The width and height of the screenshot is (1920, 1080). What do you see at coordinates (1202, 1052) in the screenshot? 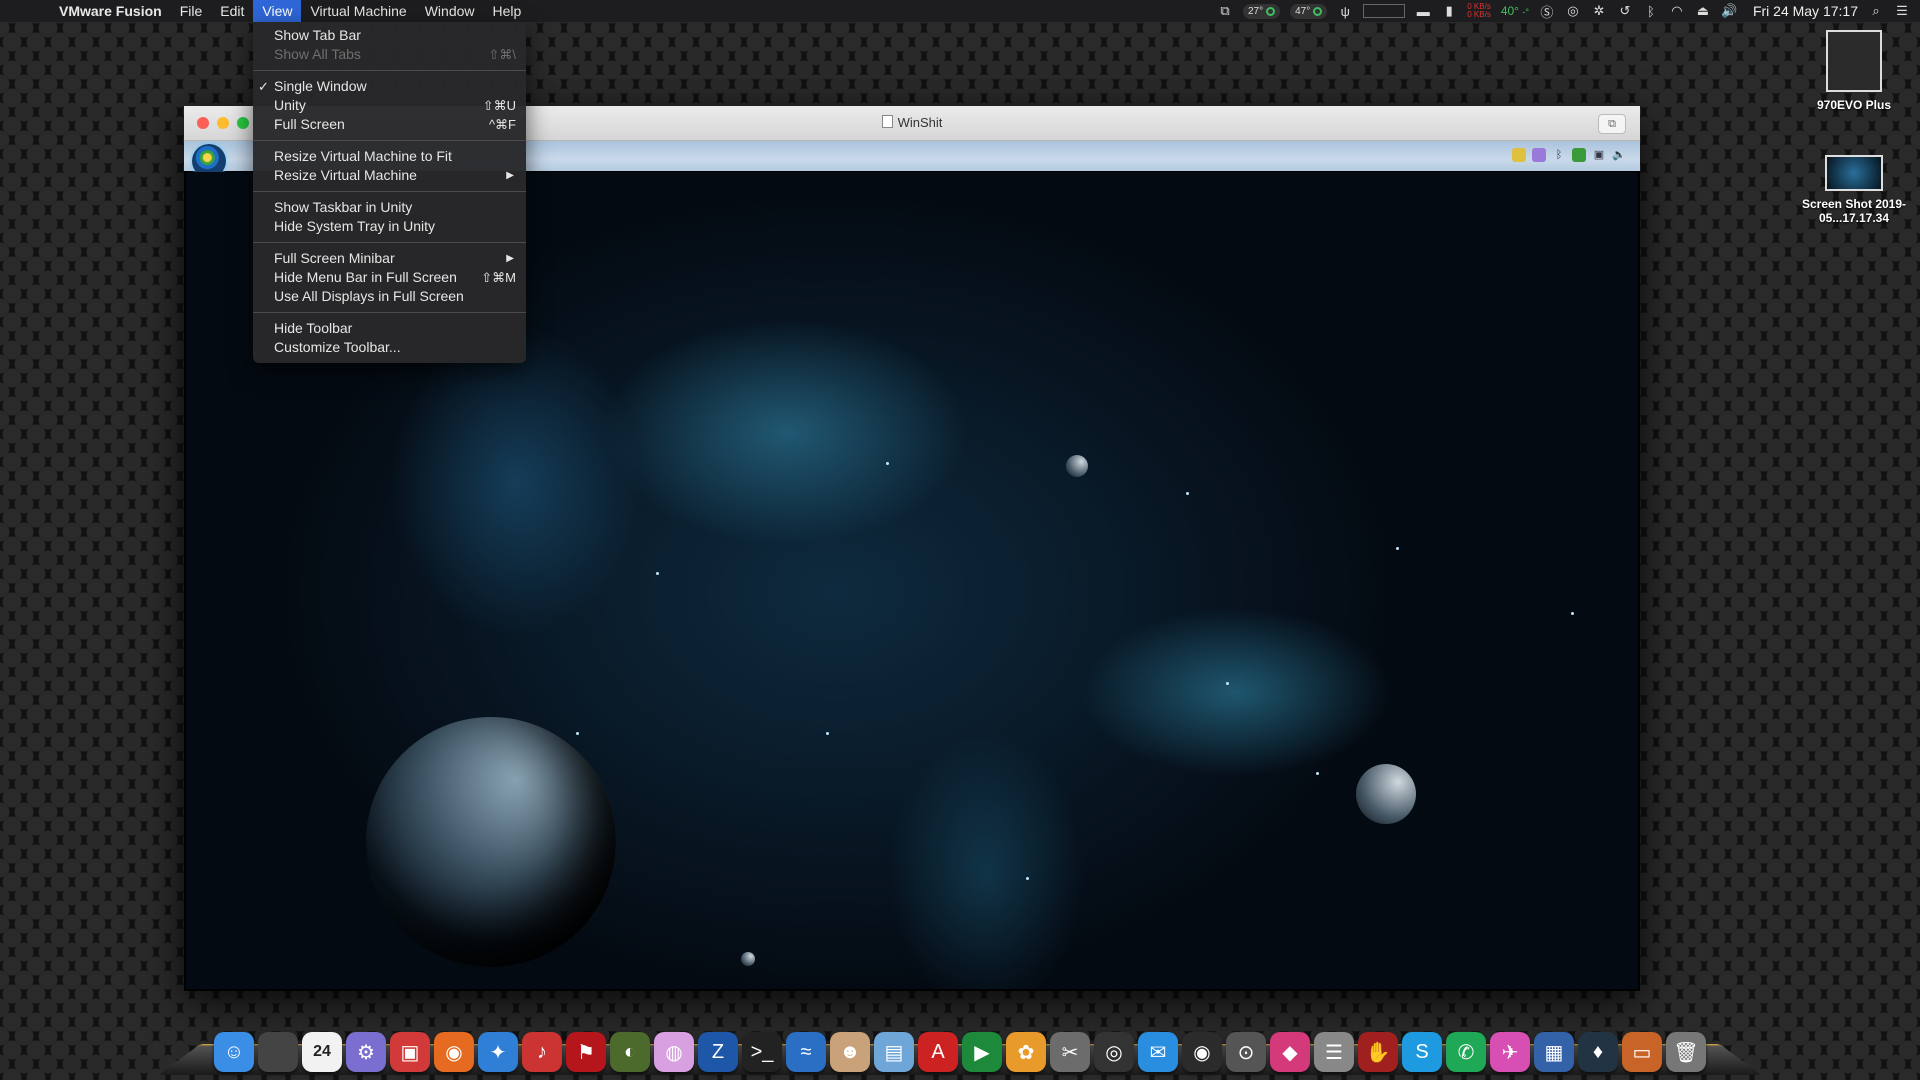
I see `camera-icon: ◉` at bounding box center [1202, 1052].